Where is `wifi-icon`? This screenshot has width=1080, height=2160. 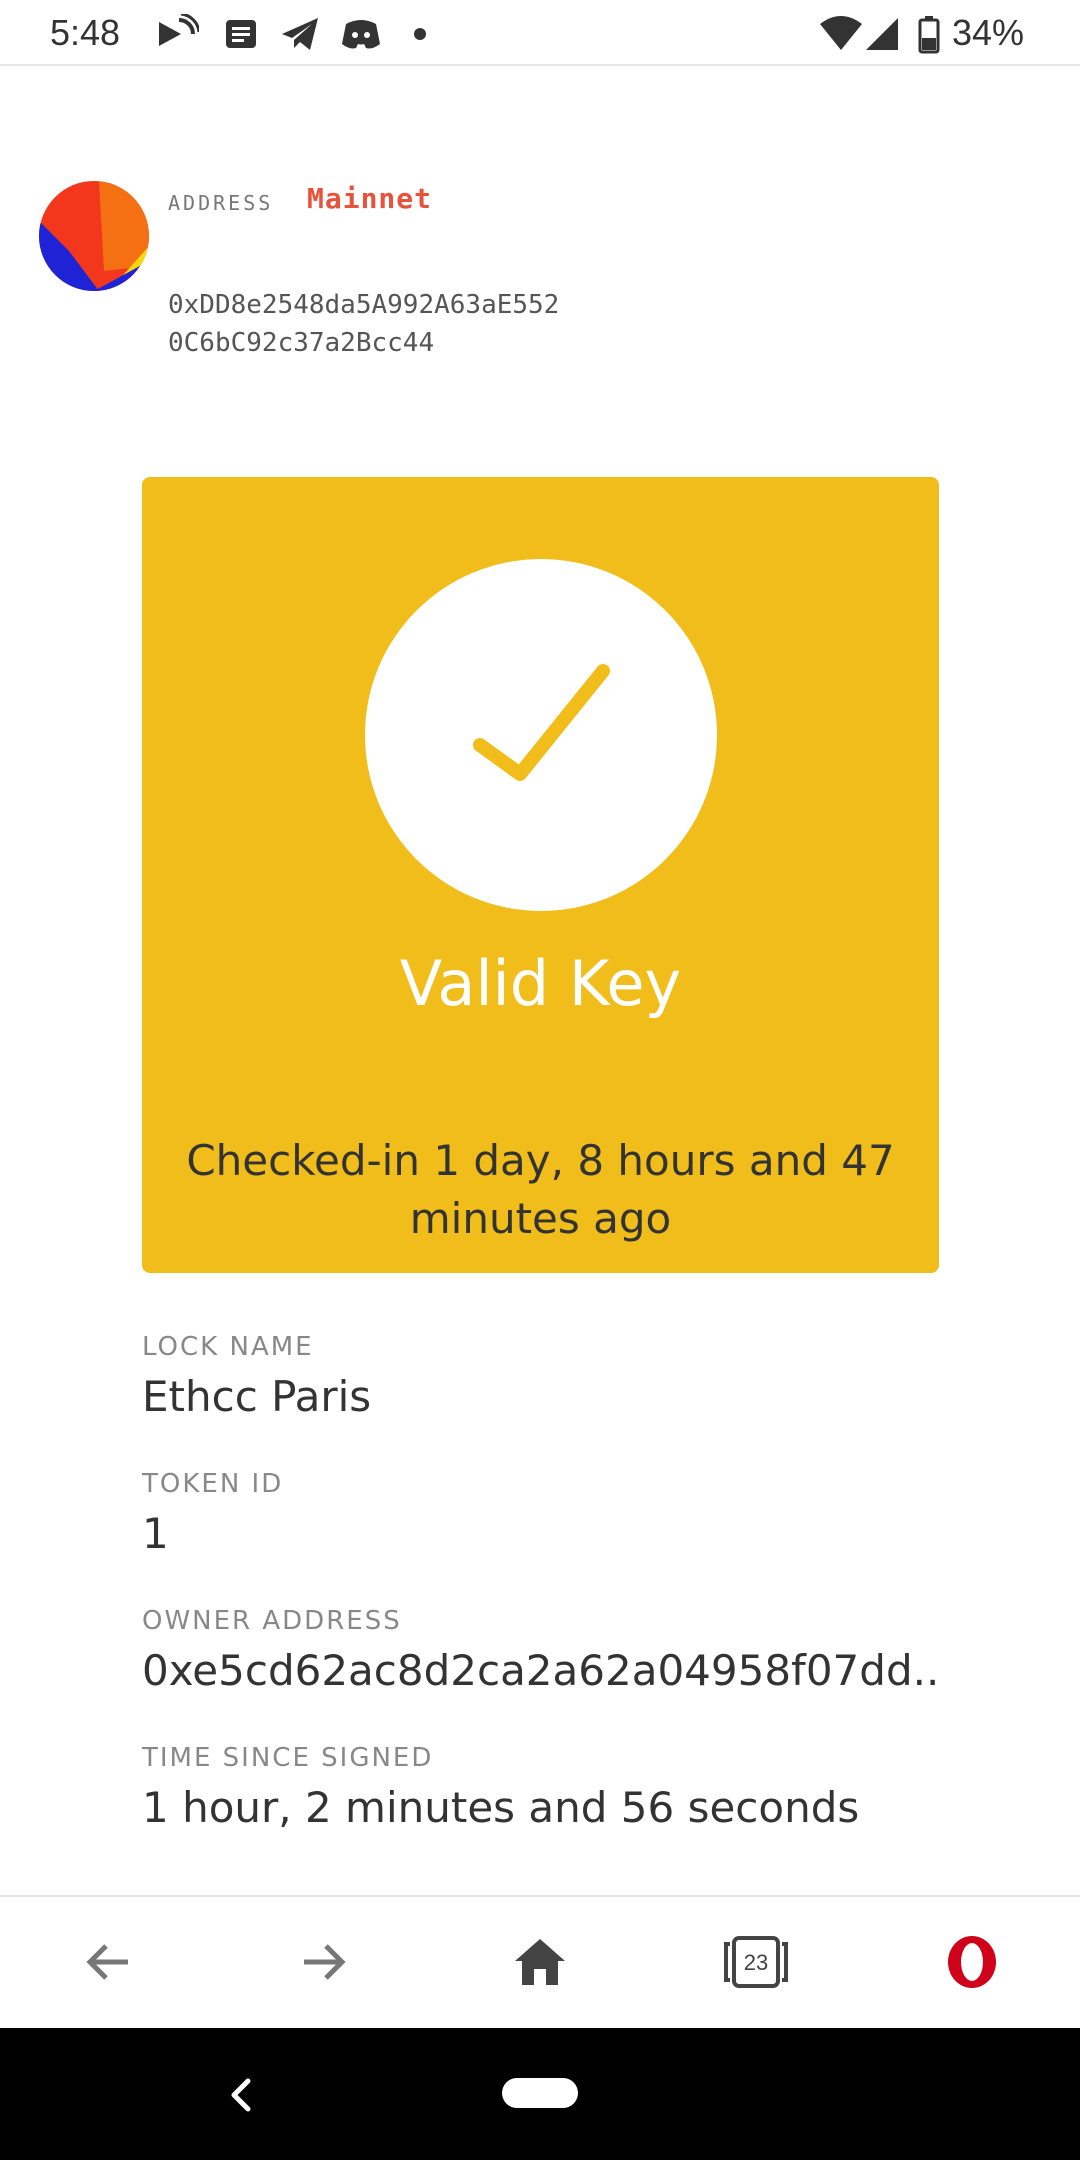
wifi-icon is located at coordinates (841, 33).